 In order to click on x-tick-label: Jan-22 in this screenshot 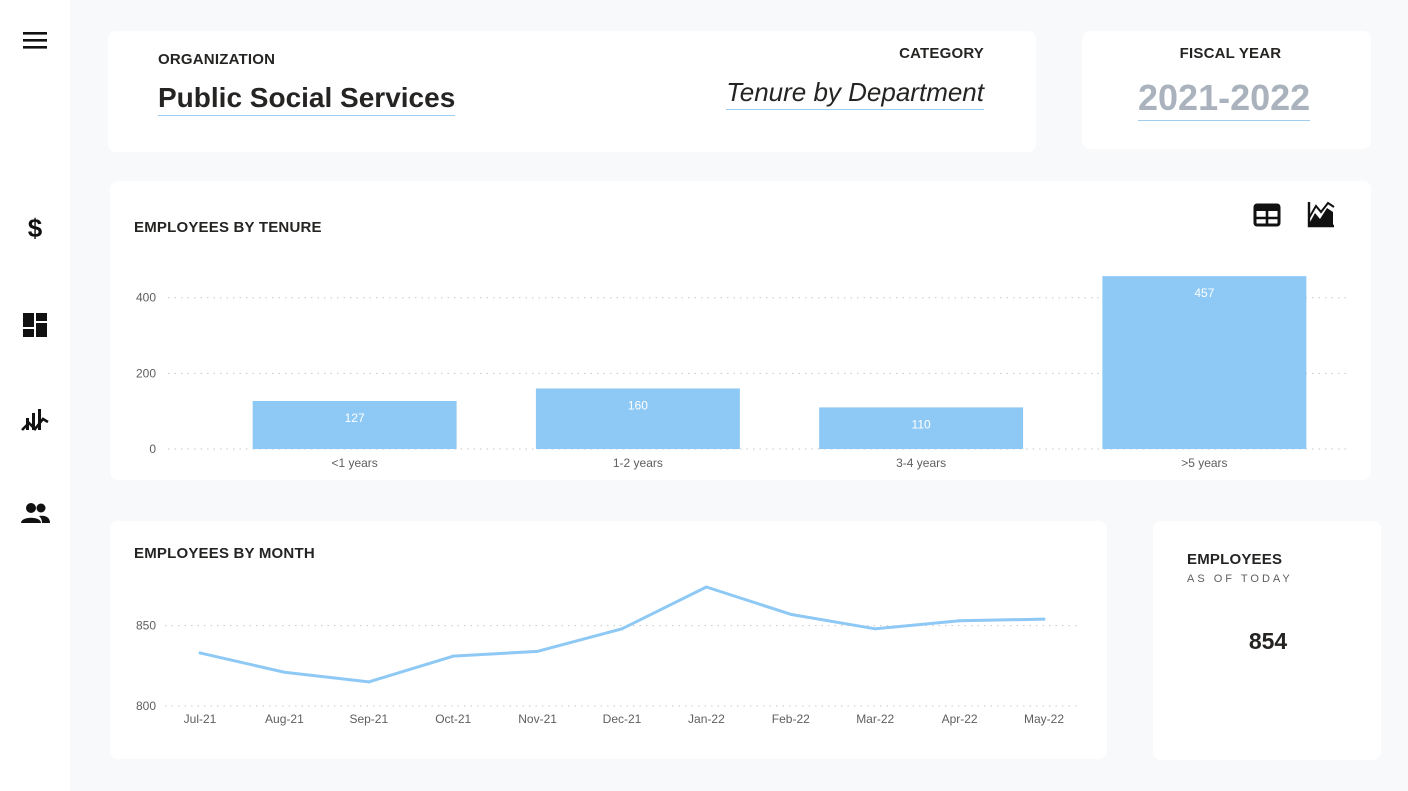, I will do `click(706, 719)`.